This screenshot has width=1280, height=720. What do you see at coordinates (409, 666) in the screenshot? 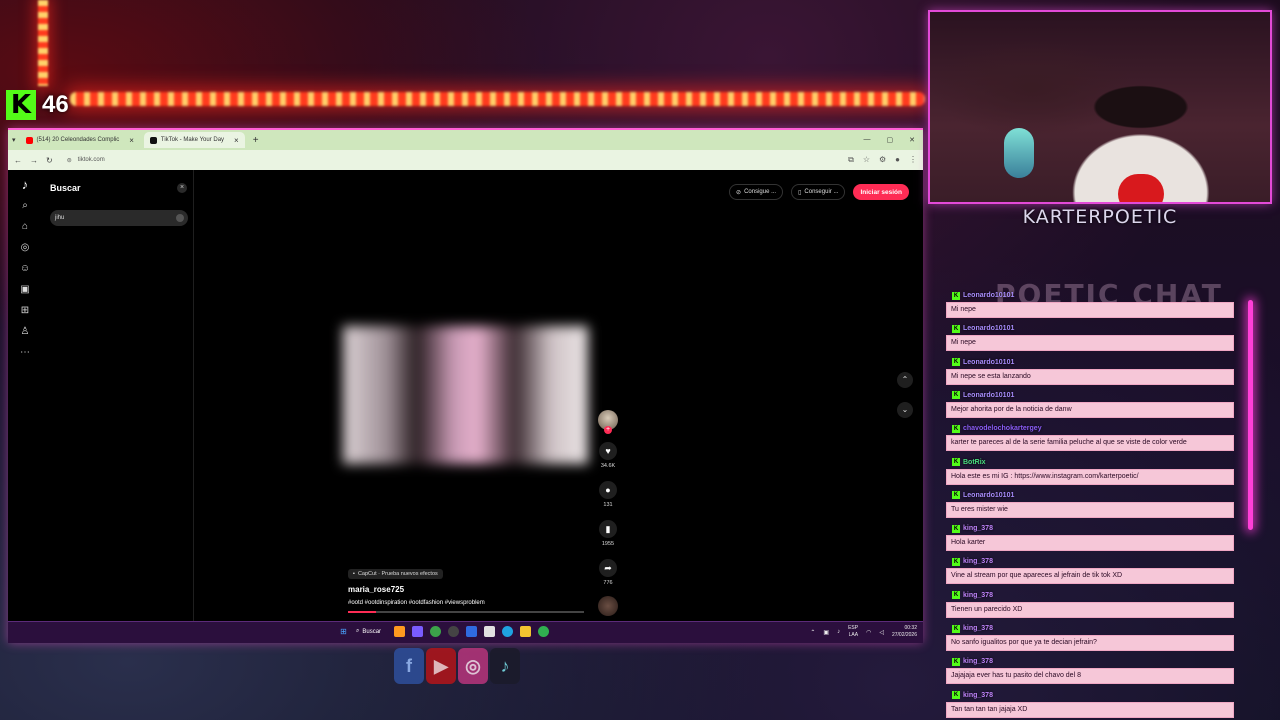
I see `facebook-icon: f` at bounding box center [409, 666].